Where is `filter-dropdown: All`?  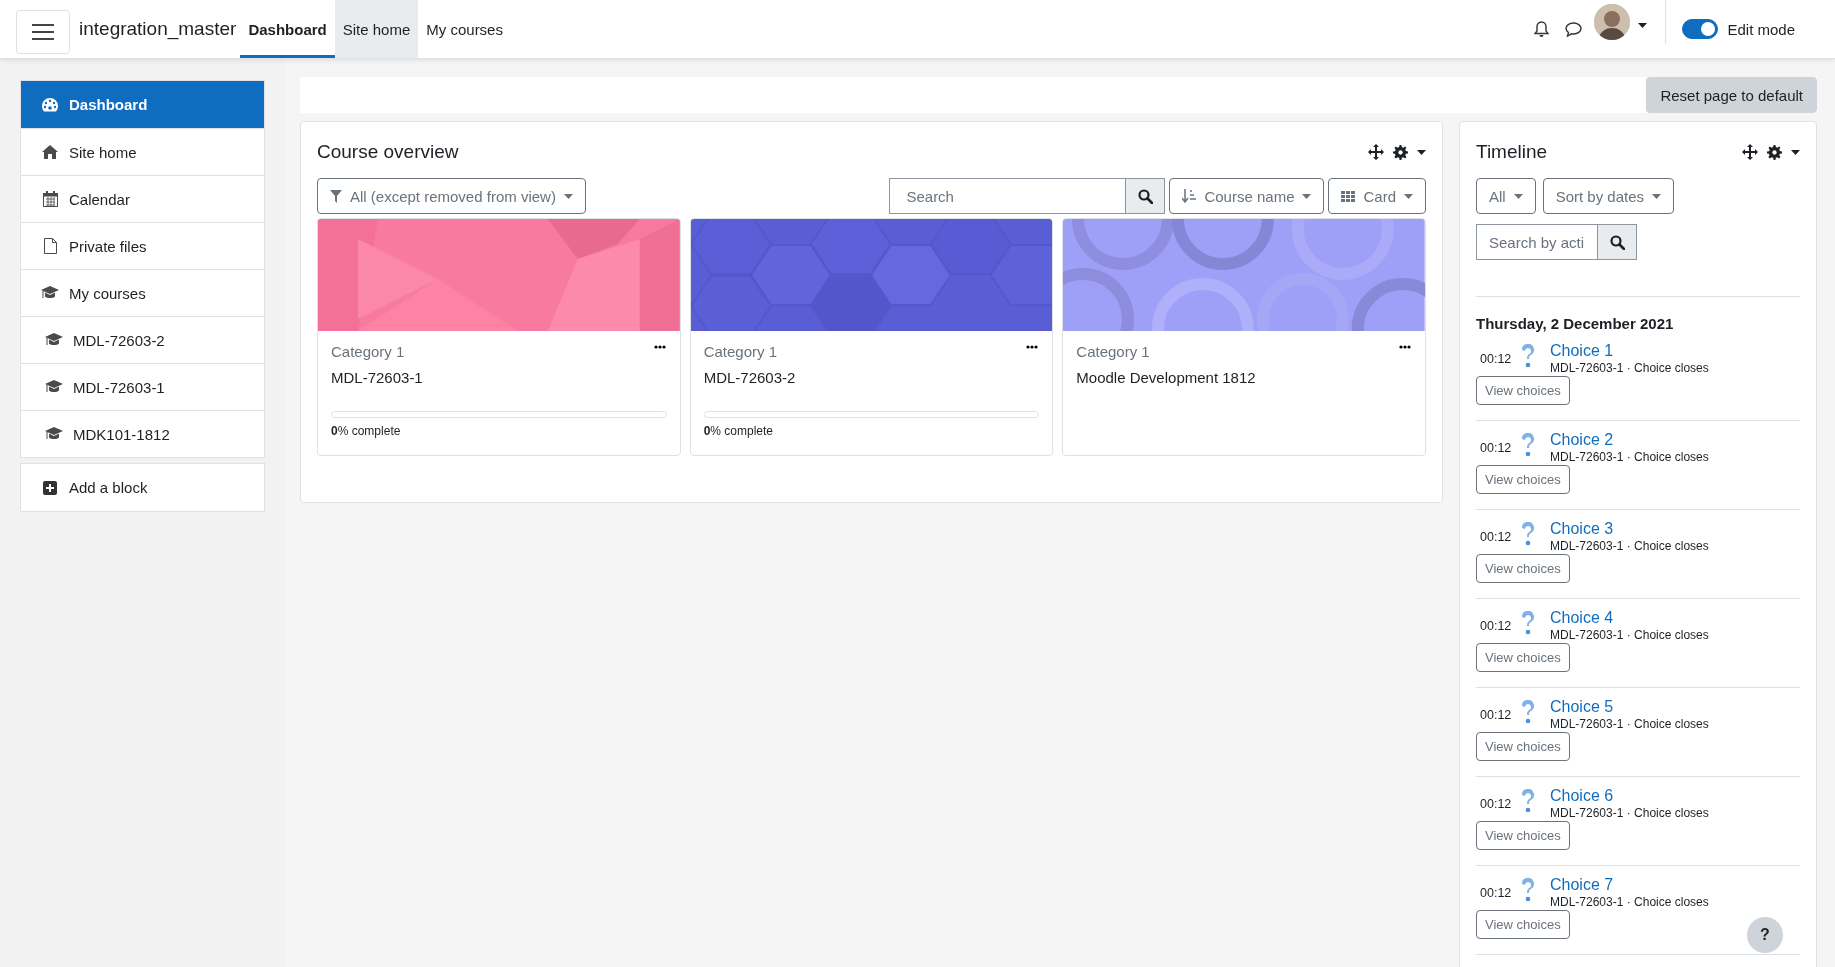 filter-dropdown: All is located at coordinates (1506, 196).